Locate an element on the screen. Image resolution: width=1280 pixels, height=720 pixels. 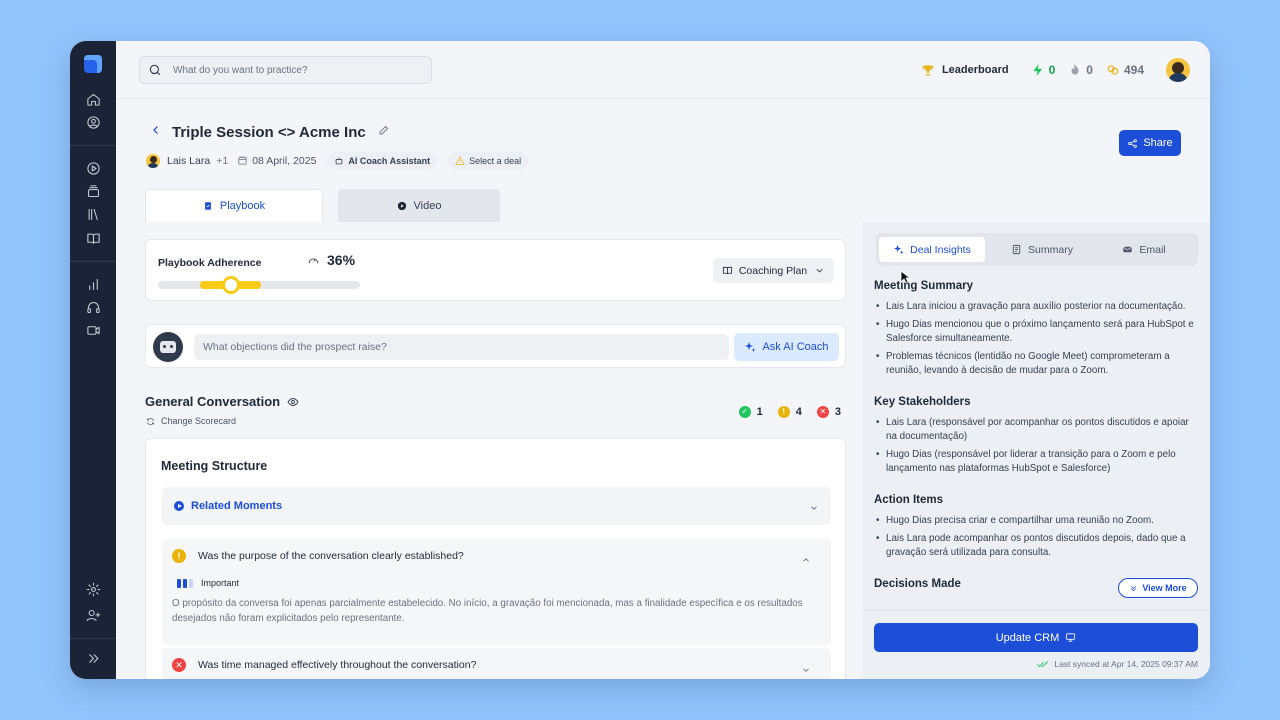
ask-ai-coach-label: Ask AI Coach is located at coordinates (795, 347).